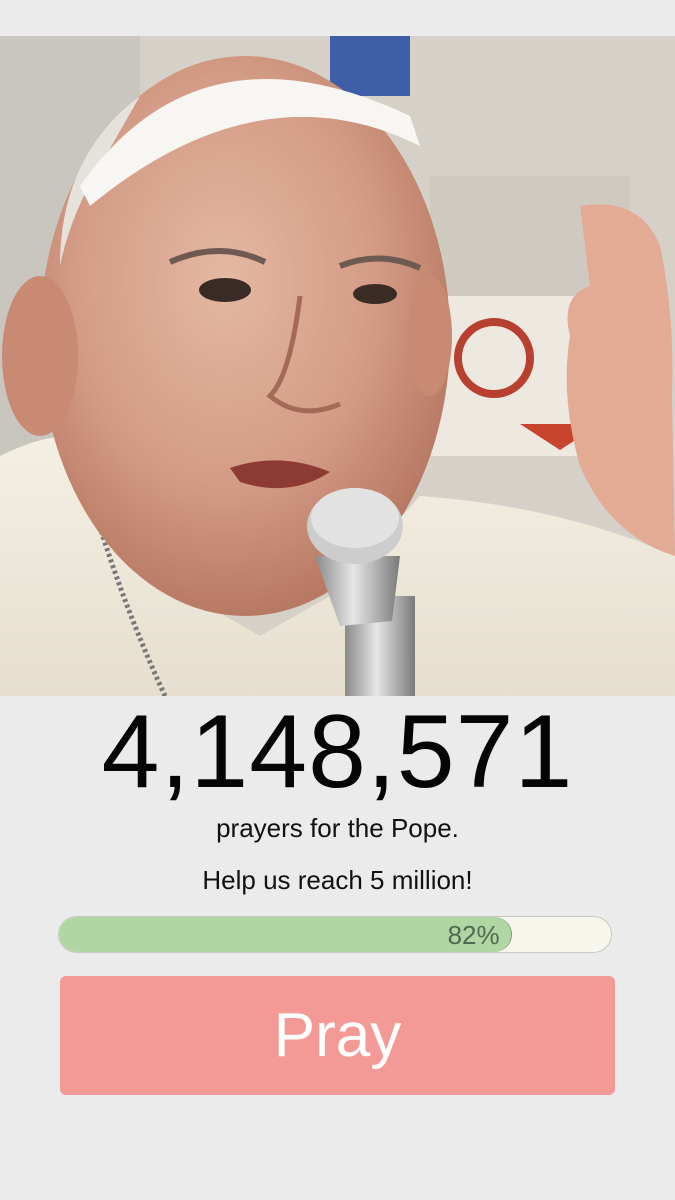  Describe the element at coordinates (337, 828) in the screenshot. I see `prayer-counter-caption: prayers for the Pope.` at that location.